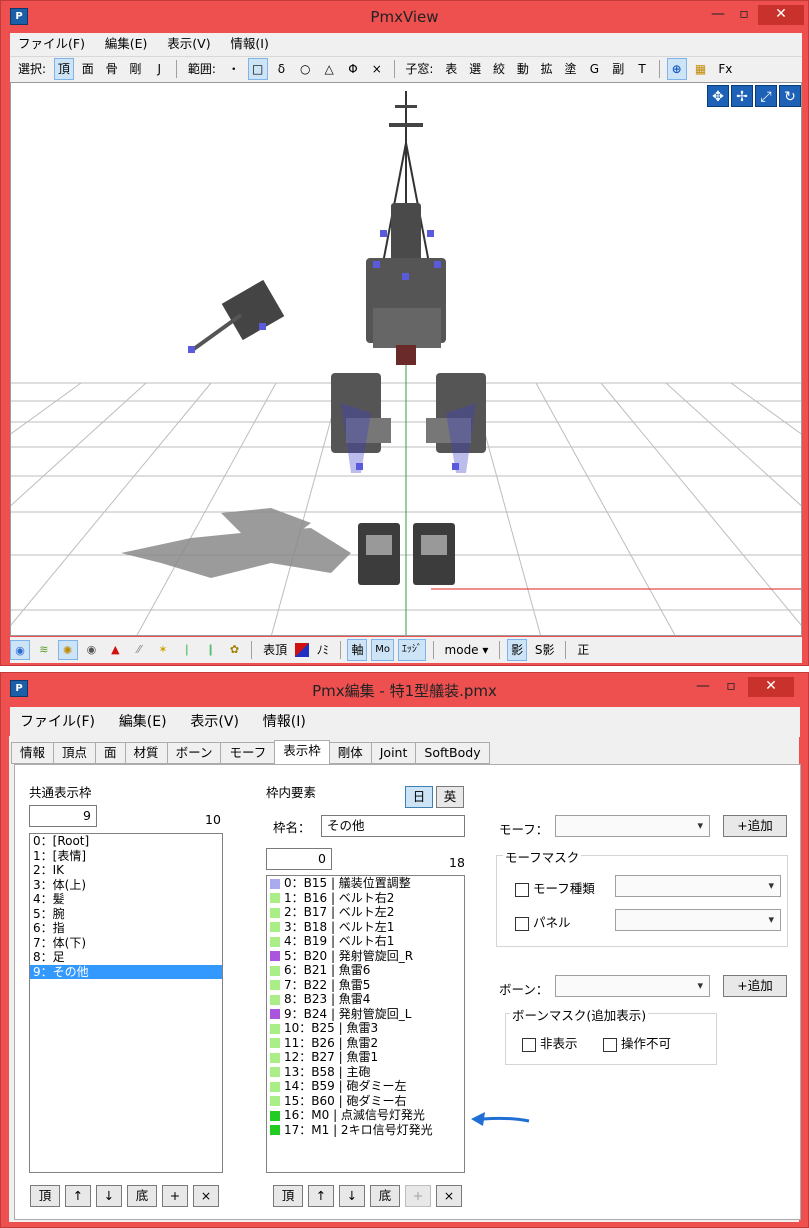  I want to click on title-bar: P PmxView — ▫ ✕, so click(404, 17).